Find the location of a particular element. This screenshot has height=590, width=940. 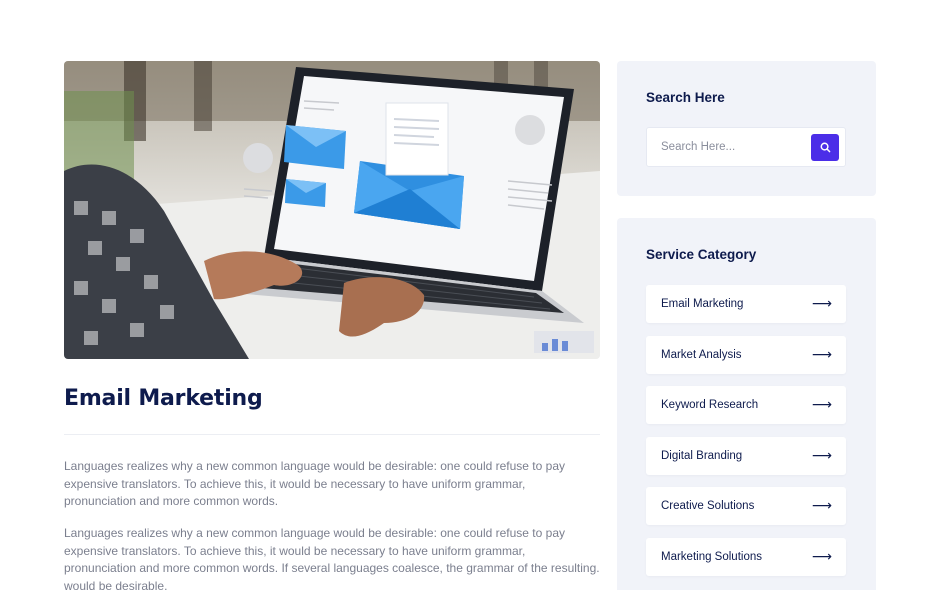

search-widget: Search Here is located at coordinates (746, 128).